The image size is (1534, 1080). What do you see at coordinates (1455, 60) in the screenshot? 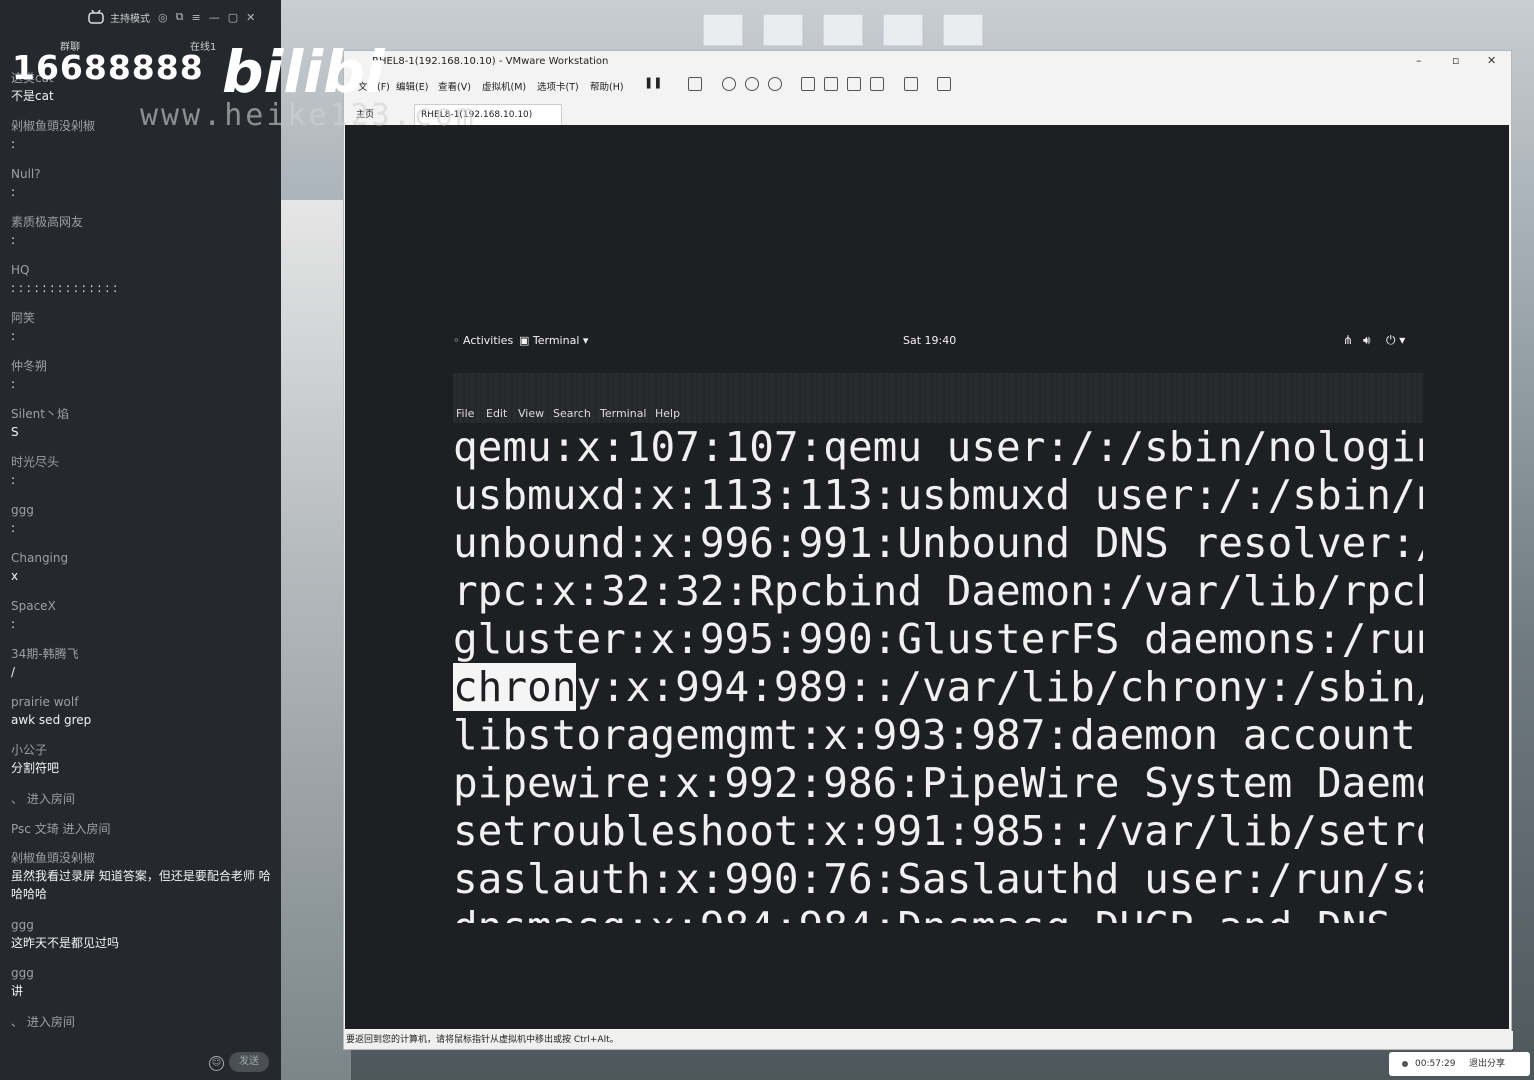
I see `maximize-icon: ▫` at bounding box center [1455, 60].